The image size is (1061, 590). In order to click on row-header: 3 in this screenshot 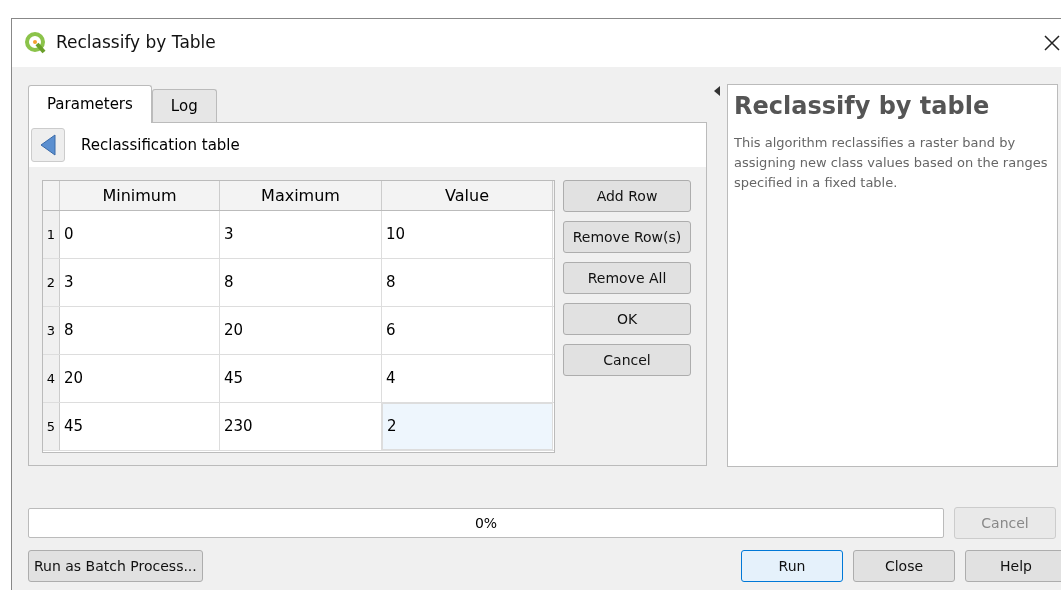, I will do `click(51, 330)`.